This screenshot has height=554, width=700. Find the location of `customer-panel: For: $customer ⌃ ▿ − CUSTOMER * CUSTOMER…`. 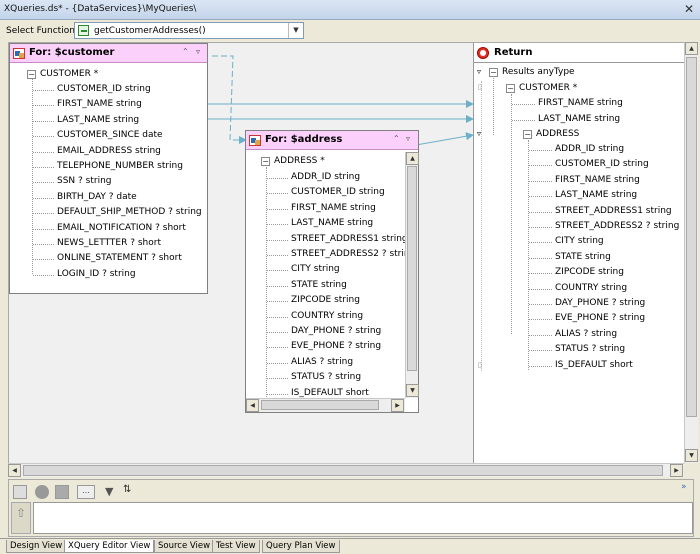

customer-panel: For: $customer ⌃ ▿ − CUSTOMER * CUSTOMER… is located at coordinates (108, 168).